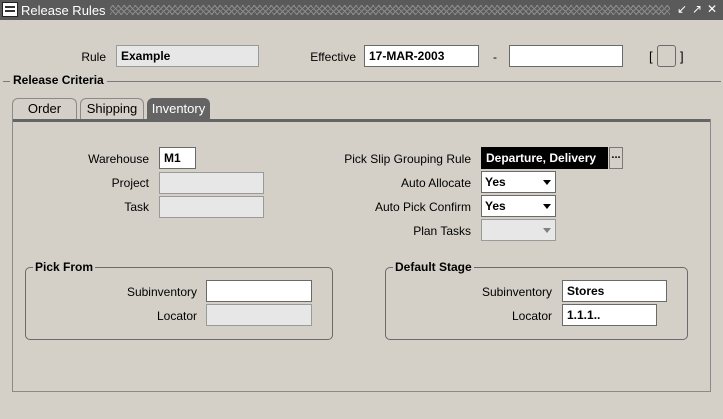 The height and width of the screenshot is (419, 723). What do you see at coordinates (93, 57) in the screenshot?
I see `rule-label: Rule` at bounding box center [93, 57].